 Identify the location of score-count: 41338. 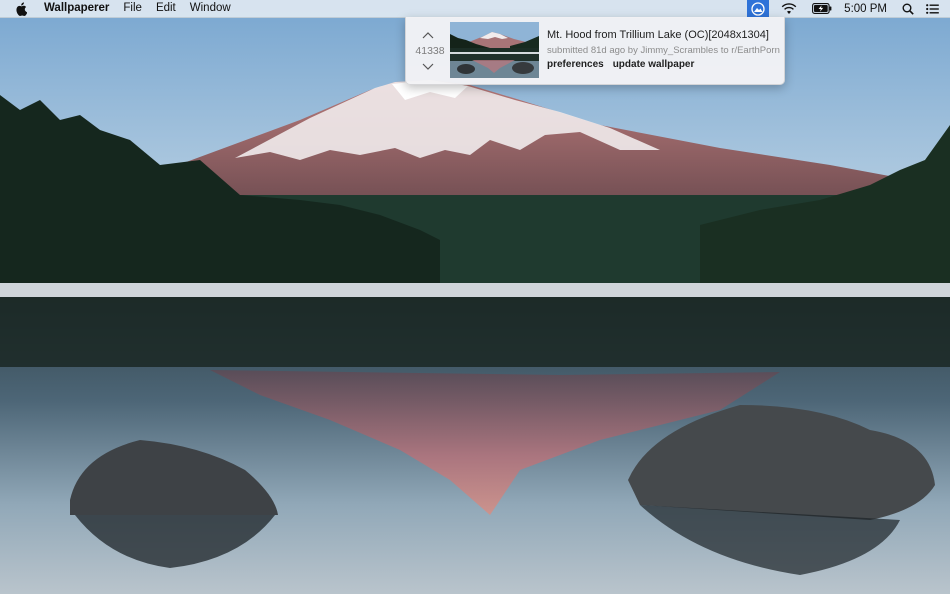
(430, 51).